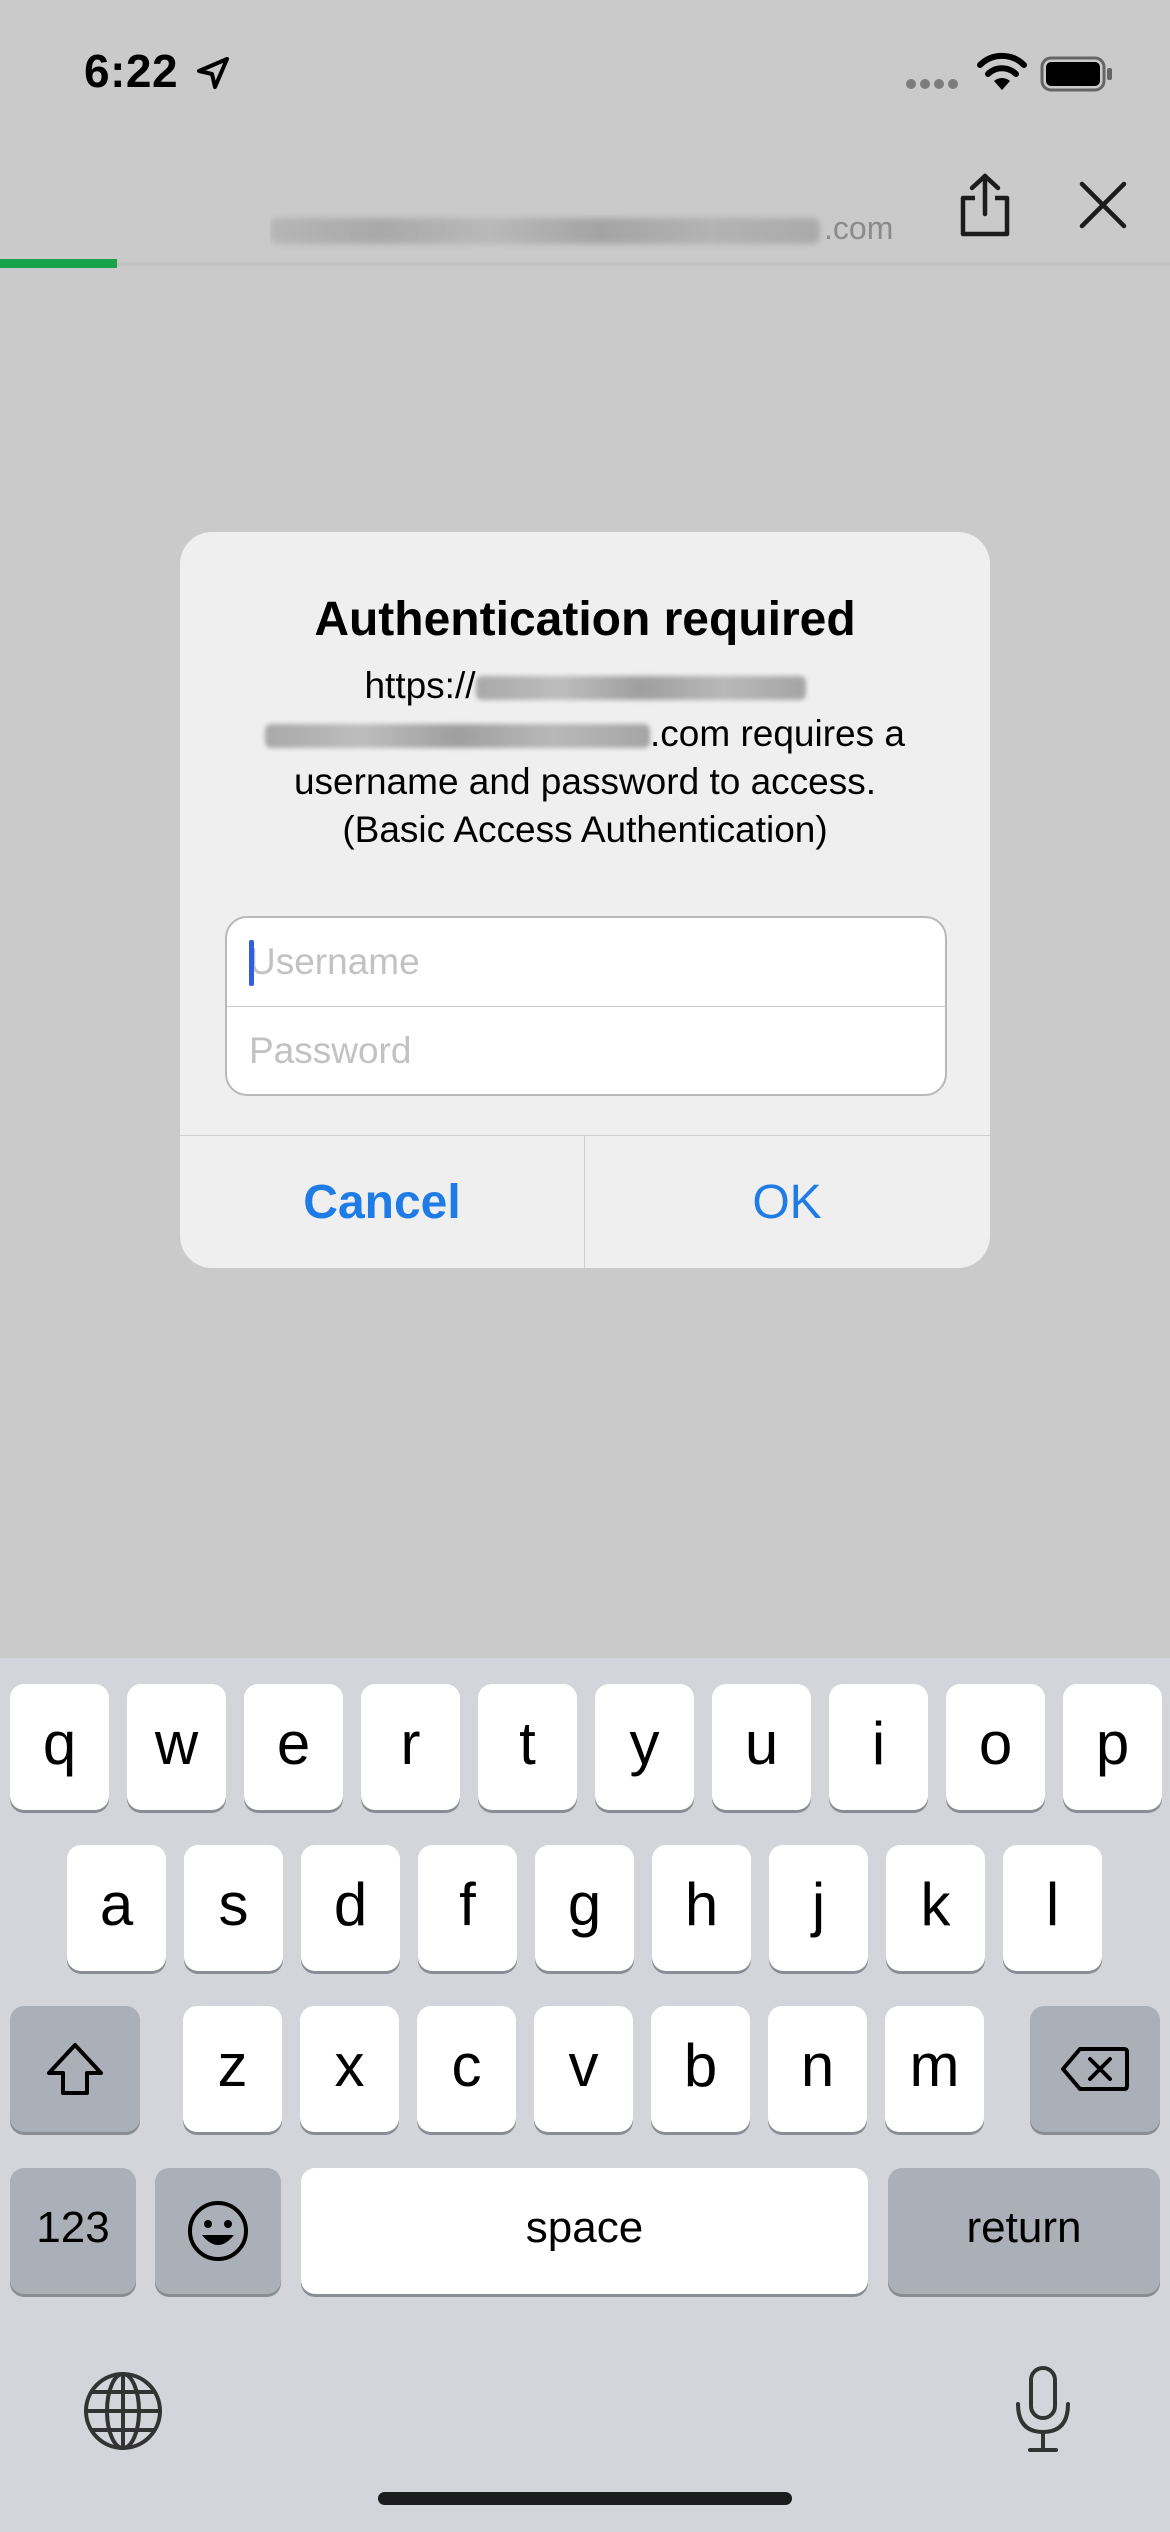 The height and width of the screenshot is (2532, 1170). Describe the element at coordinates (932, 84) in the screenshot. I see `cellular-signal-icon` at that location.